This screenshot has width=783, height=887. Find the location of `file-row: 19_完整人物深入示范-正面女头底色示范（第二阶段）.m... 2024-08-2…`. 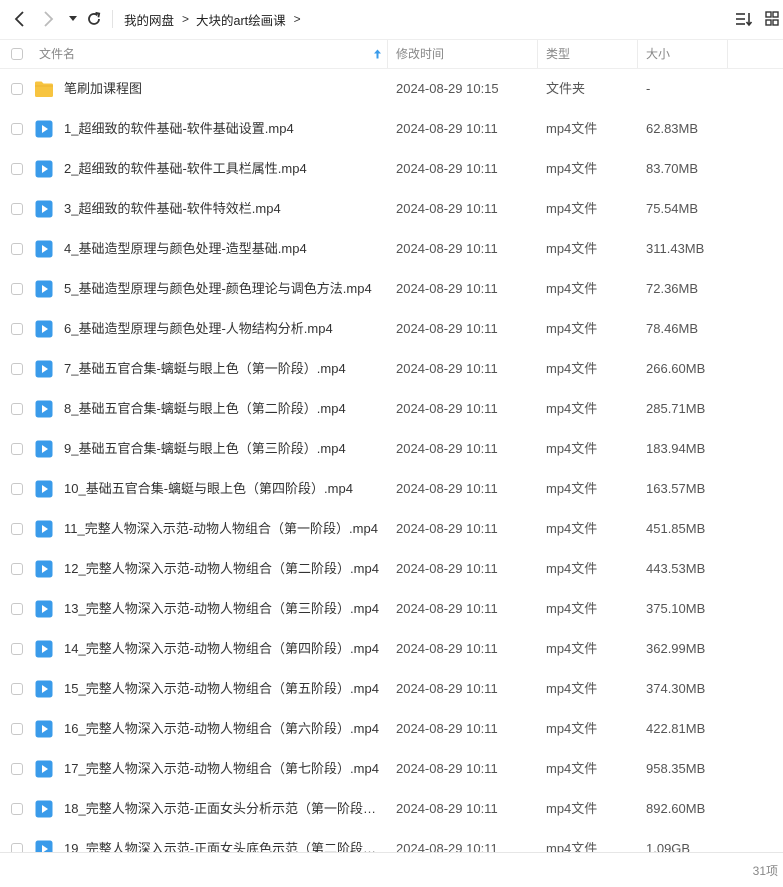

file-row: 19_完整人物深入示范-正面女头底色示范（第二阶段）.m... 2024-08-2… is located at coordinates (391, 840).